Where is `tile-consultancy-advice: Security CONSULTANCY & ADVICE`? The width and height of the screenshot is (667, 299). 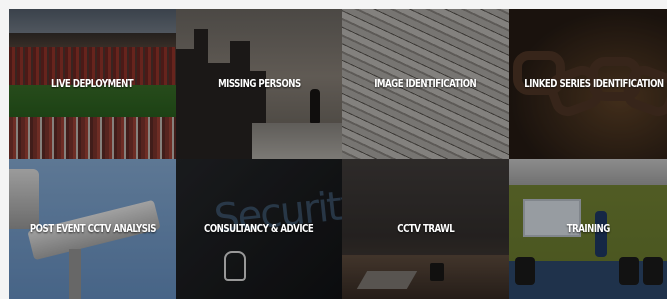
tile-consultancy-advice: Security CONSULTANCY & ADVICE is located at coordinates (259, 229).